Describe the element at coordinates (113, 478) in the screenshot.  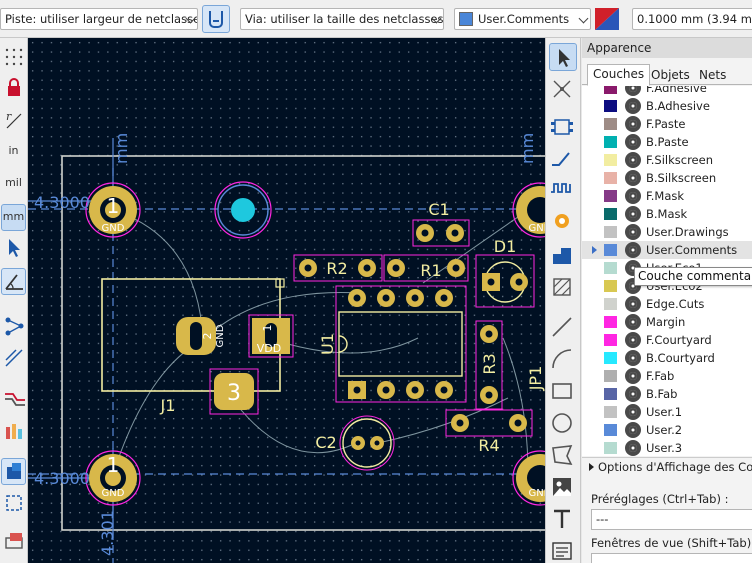
I see `mounting-hole-bl: 1 GND` at that location.